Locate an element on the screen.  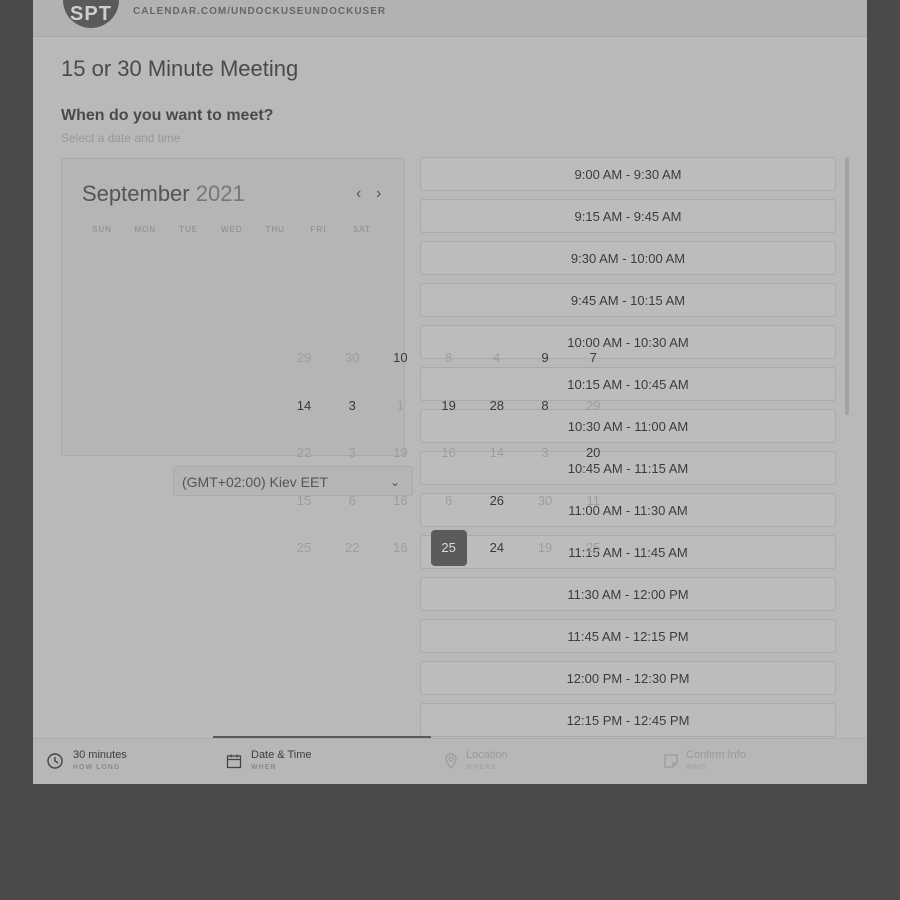
step-date-time-title: Date & Time is located at coordinates (281, 755).